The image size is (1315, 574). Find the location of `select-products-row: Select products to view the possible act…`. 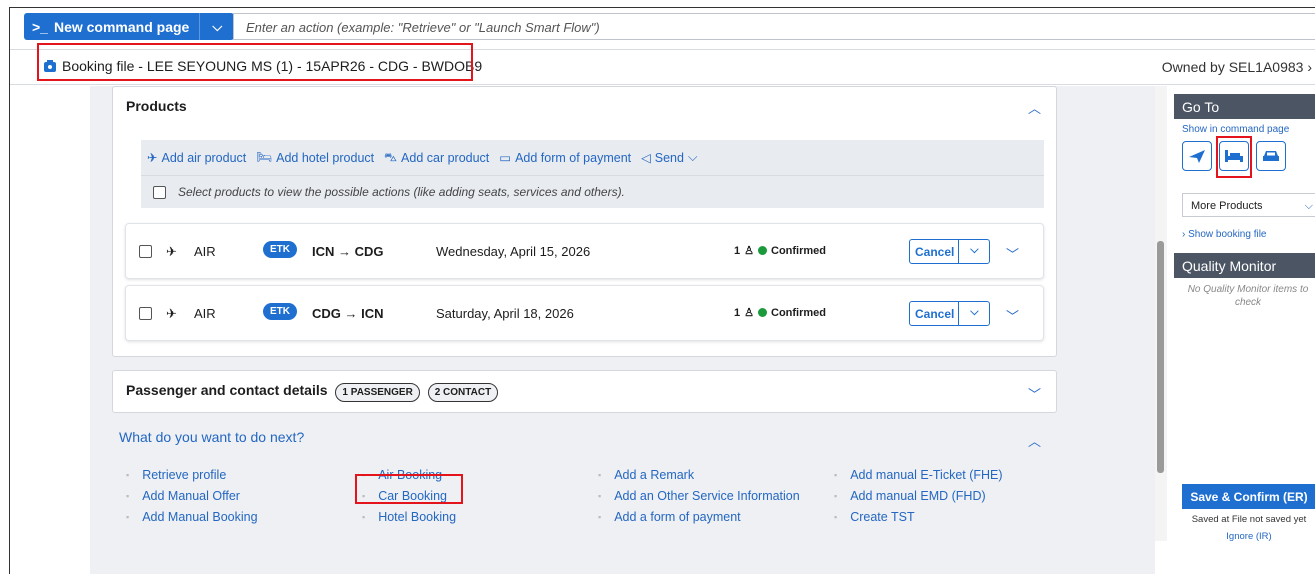

select-products-row: Select products to view the possible act… is located at coordinates (592, 191).